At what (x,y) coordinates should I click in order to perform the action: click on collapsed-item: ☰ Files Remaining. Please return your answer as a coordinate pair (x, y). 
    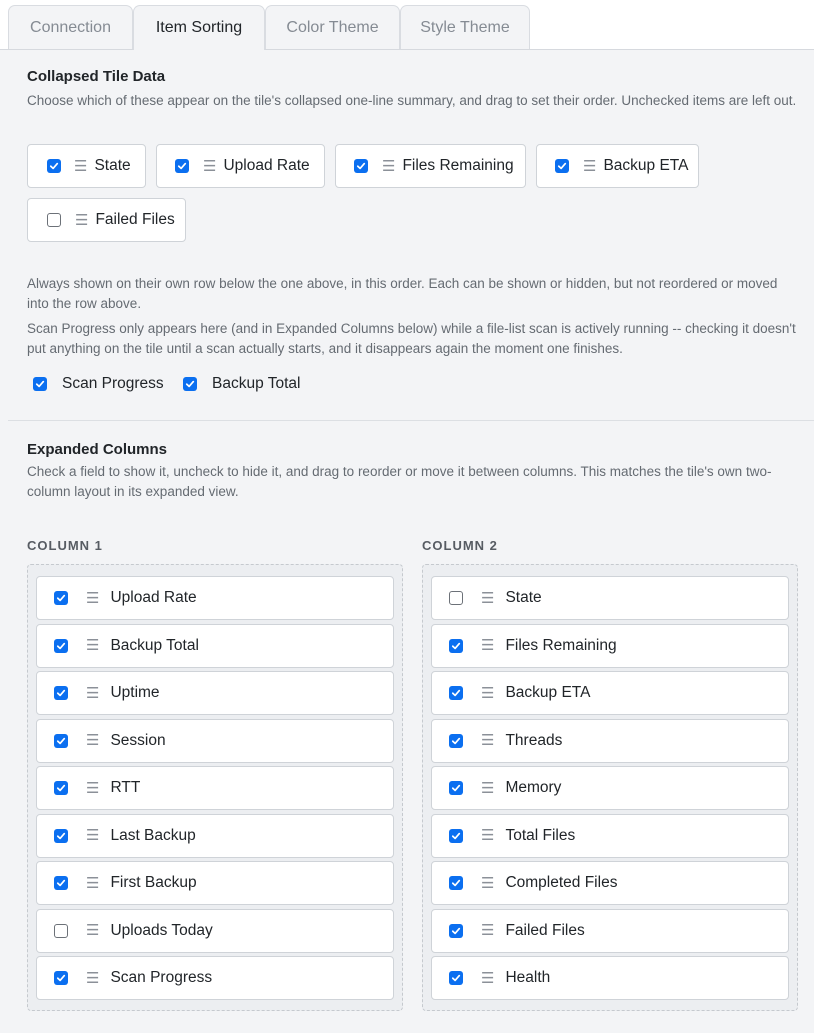
    Looking at the image, I should click on (430, 166).